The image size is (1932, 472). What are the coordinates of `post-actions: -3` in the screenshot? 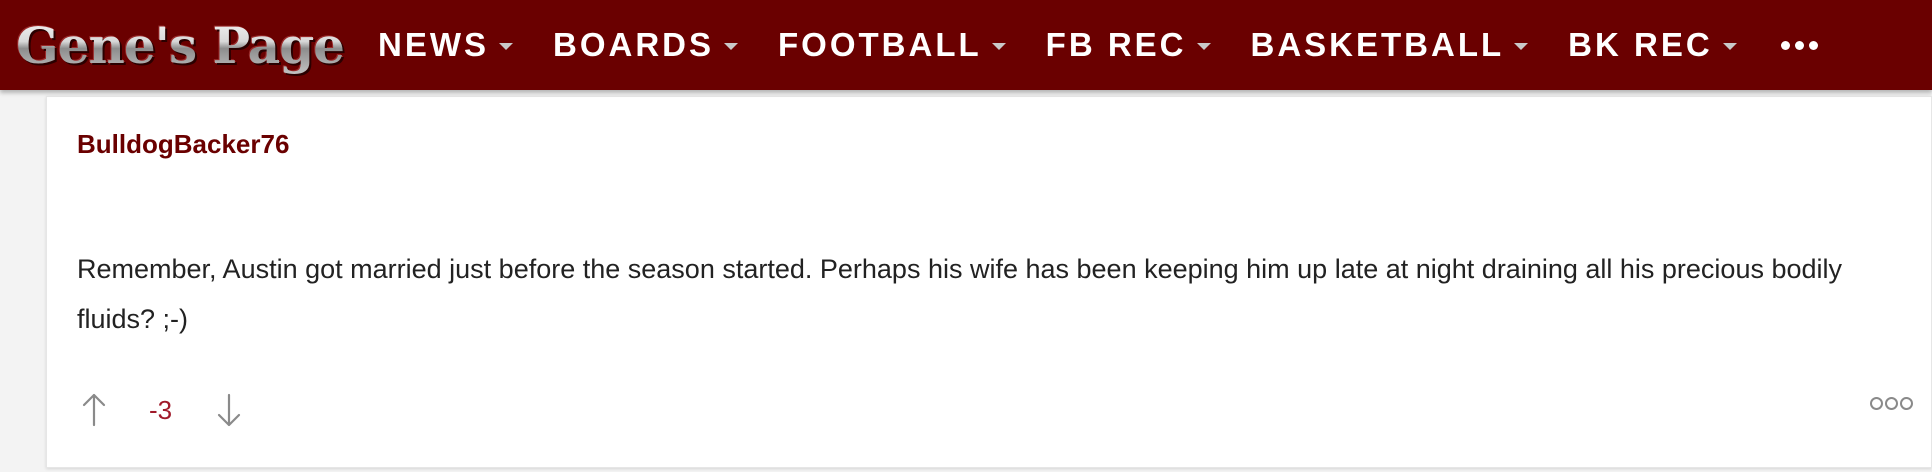 It's located at (161, 410).